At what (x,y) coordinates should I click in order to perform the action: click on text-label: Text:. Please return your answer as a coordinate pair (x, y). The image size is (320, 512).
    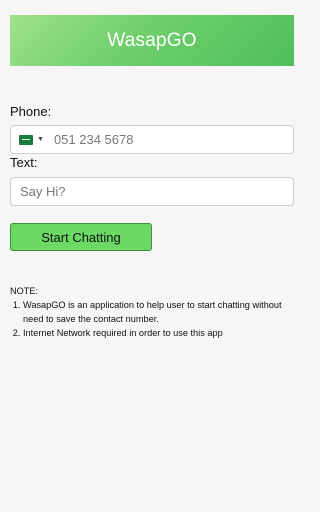
    Looking at the image, I should click on (24, 162).